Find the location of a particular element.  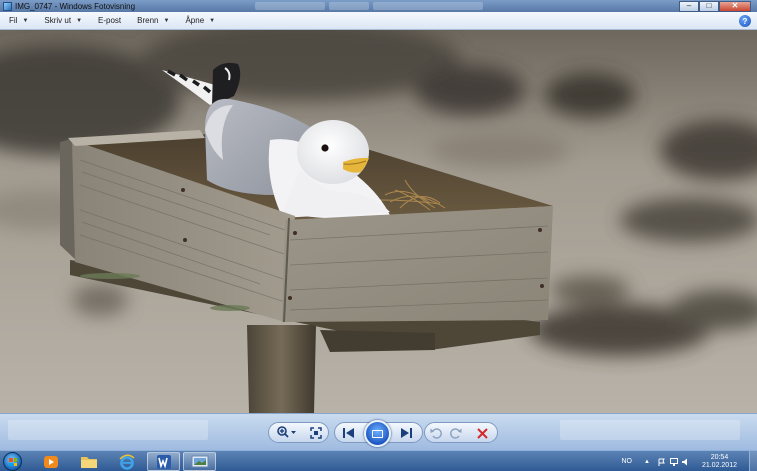

system-tray: NO ▲ 20:54 21.02.2012 is located at coordinates (689, 461).